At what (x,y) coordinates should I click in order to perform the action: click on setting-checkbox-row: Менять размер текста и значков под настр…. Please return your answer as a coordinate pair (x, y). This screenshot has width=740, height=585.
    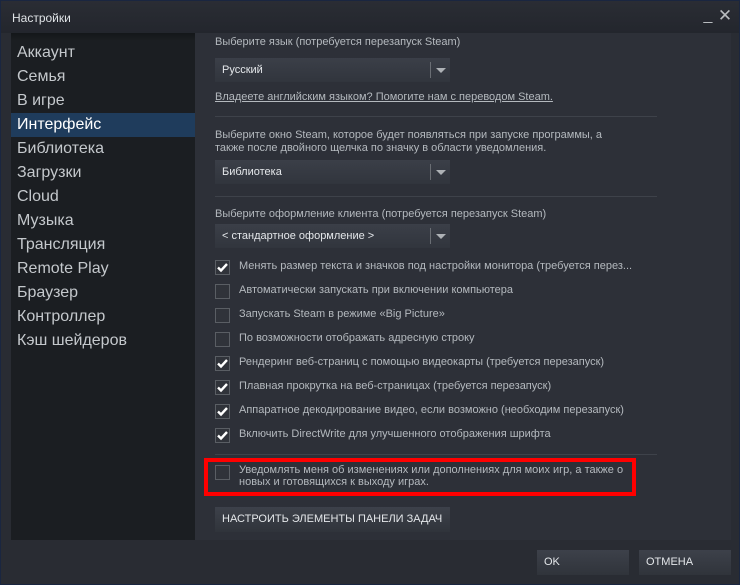
    Looking at the image, I should click on (465, 267).